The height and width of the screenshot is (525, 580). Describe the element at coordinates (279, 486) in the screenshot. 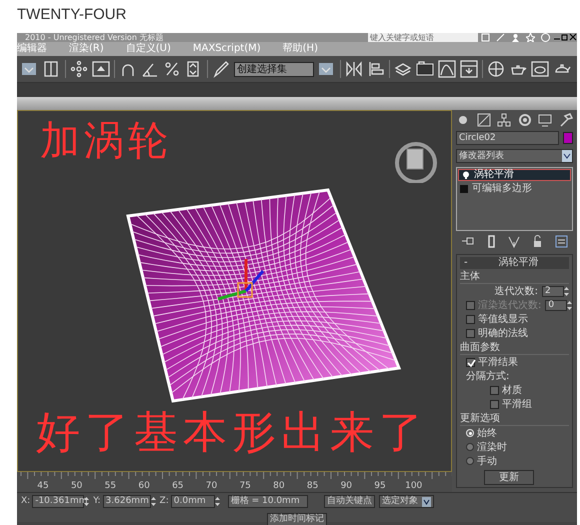

I see `ruler-label: 80` at that location.